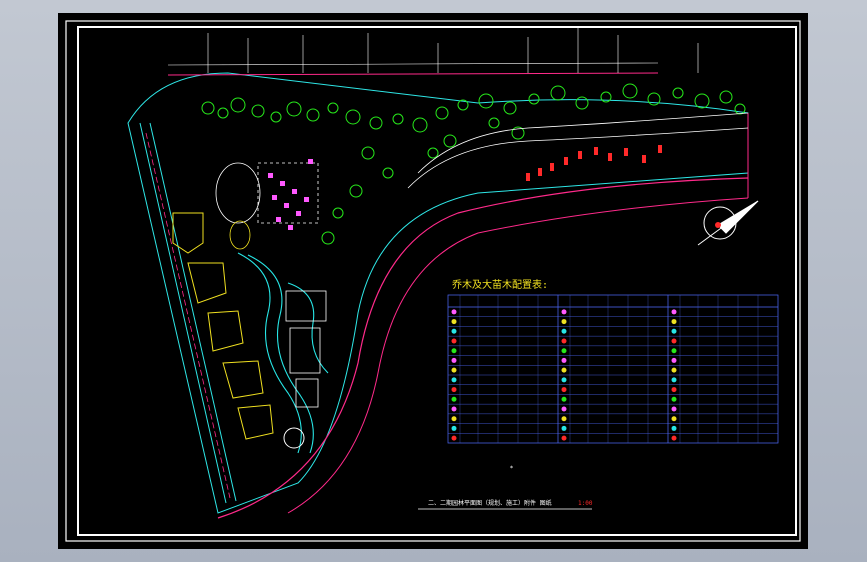 The image size is (867, 562). I want to click on red-tree-row, so click(594, 163).